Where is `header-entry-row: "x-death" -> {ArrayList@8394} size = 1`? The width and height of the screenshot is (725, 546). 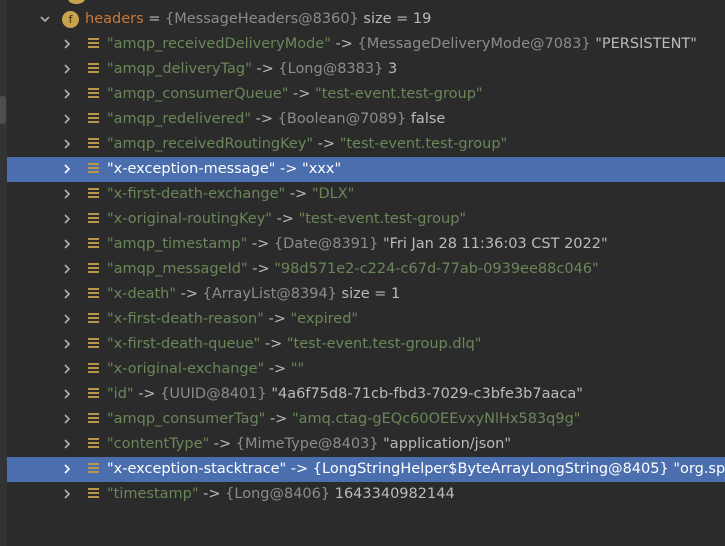 header-entry-row: "x-death" -> {ArrayList@8394} size = 1 is located at coordinates (366, 294).